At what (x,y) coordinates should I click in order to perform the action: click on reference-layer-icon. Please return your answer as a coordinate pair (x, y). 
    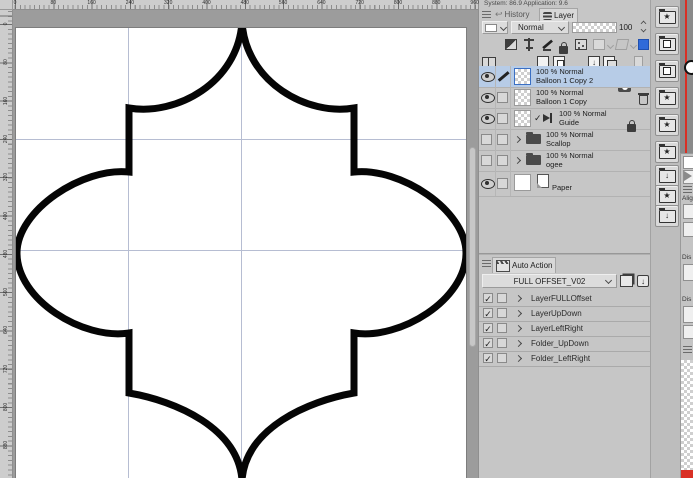
    Looking at the image, I should click on (529, 44).